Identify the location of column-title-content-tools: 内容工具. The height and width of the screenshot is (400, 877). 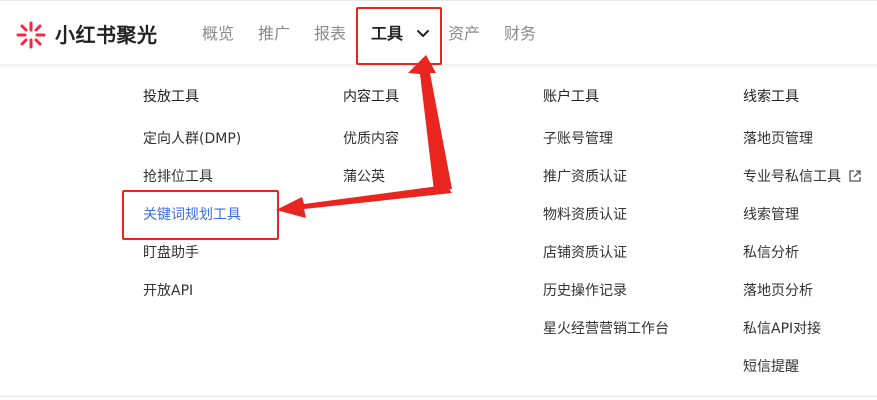
(371, 97).